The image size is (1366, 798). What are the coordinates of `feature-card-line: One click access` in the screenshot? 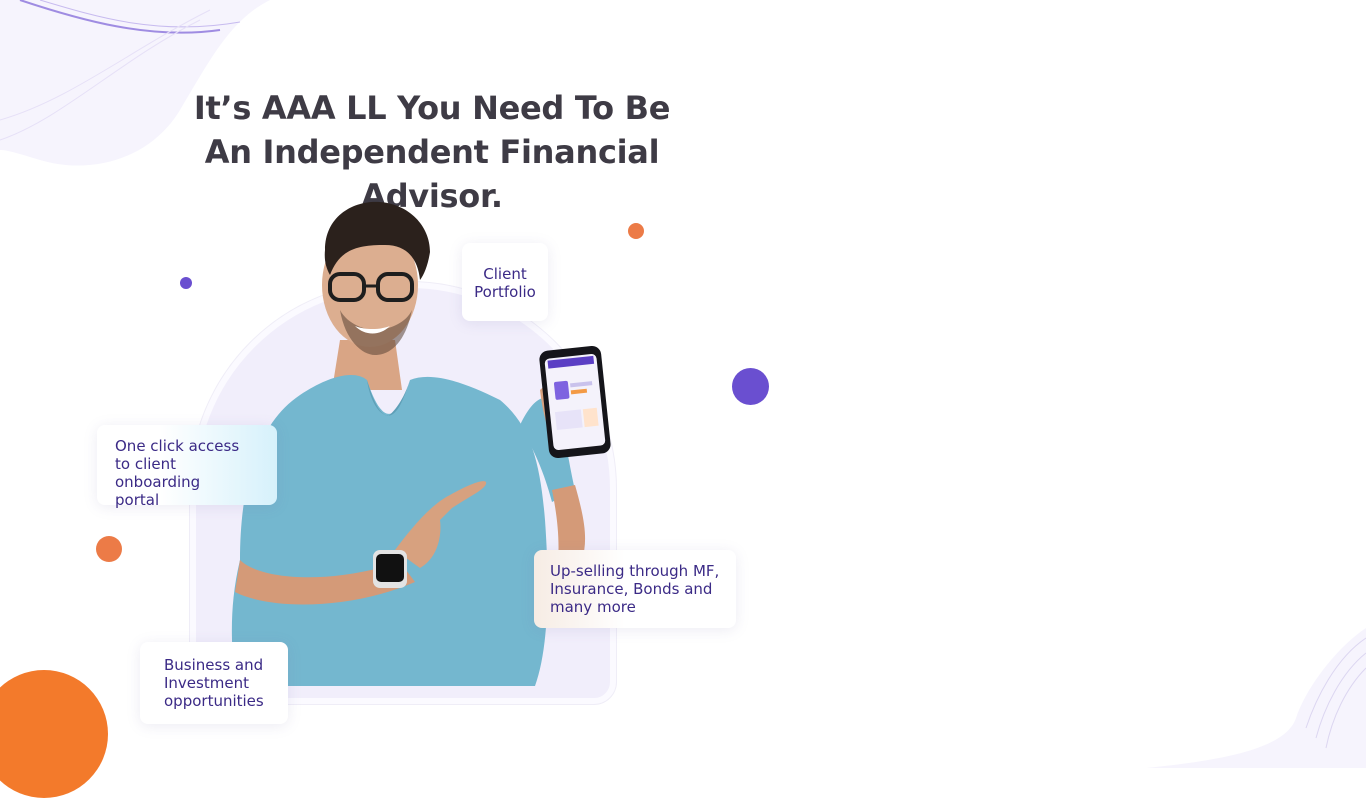 It's located at (177, 446).